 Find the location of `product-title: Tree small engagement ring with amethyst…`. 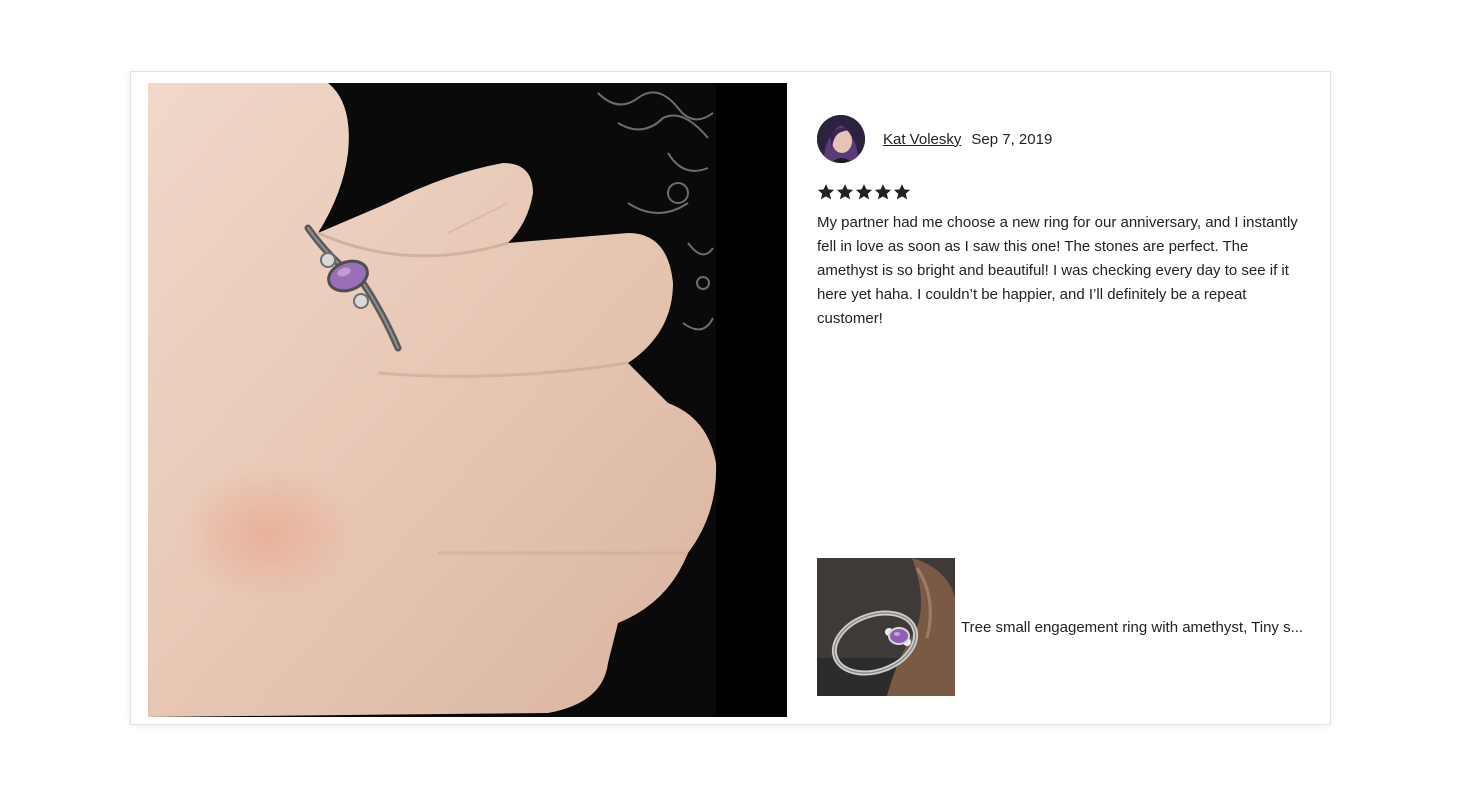

product-title: Tree small engagement ring with amethyst… is located at coordinates (1132, 627).